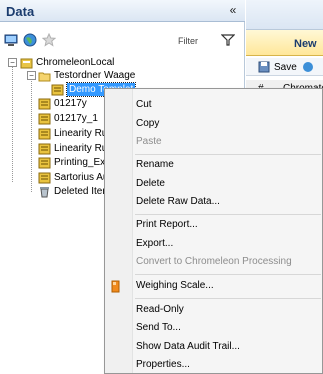 This screenshot has width=323, height=374. Describe the element at coordinates (214, 142) in the screenshot. I see `menu-item-paste: Paste` at that location.